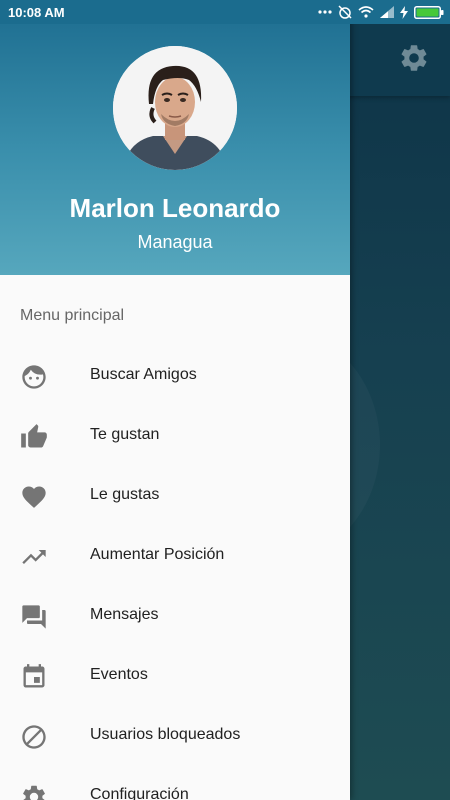  Describe the element at coordinates (175, 676) in the screenshot. I see `menu-item-eventos: Eventos` at that location.